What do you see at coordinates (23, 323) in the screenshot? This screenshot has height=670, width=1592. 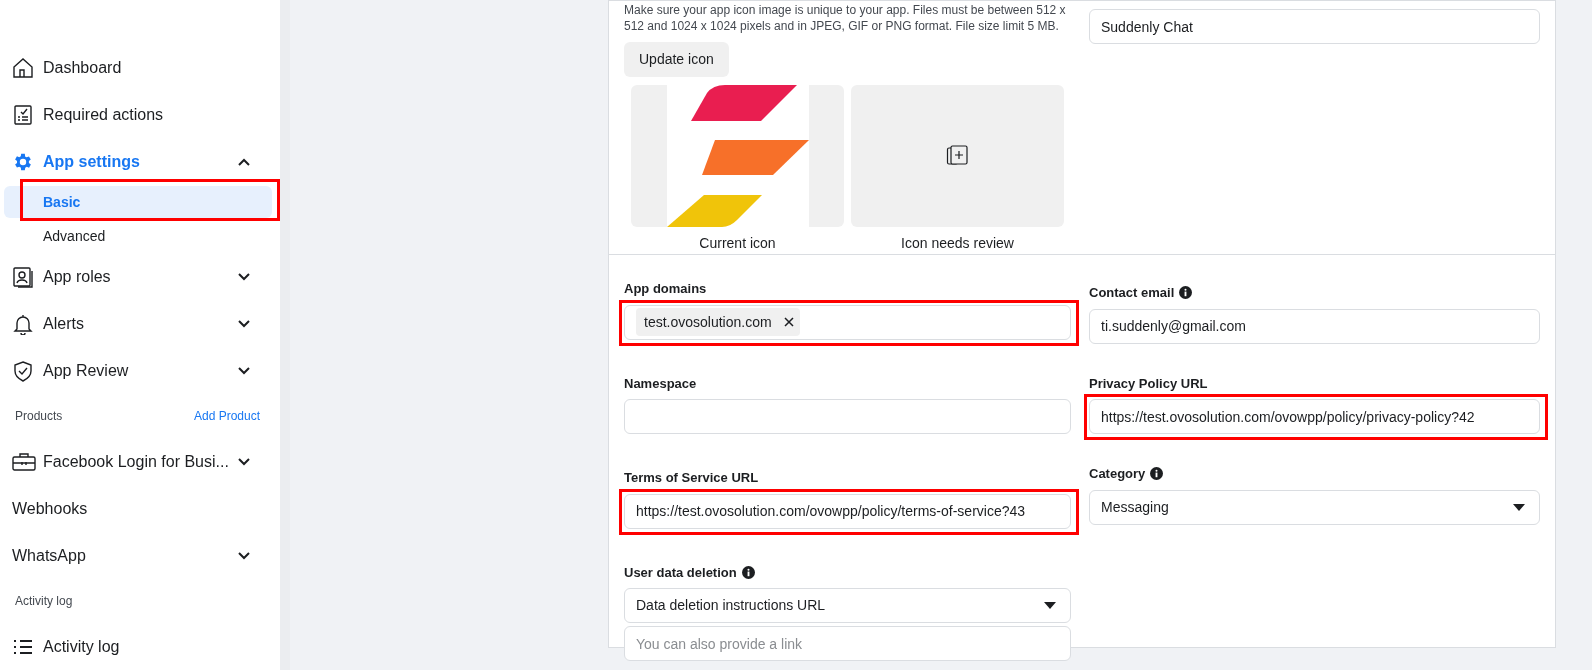 I see `bell-icon` at bounding box center [23, 323].